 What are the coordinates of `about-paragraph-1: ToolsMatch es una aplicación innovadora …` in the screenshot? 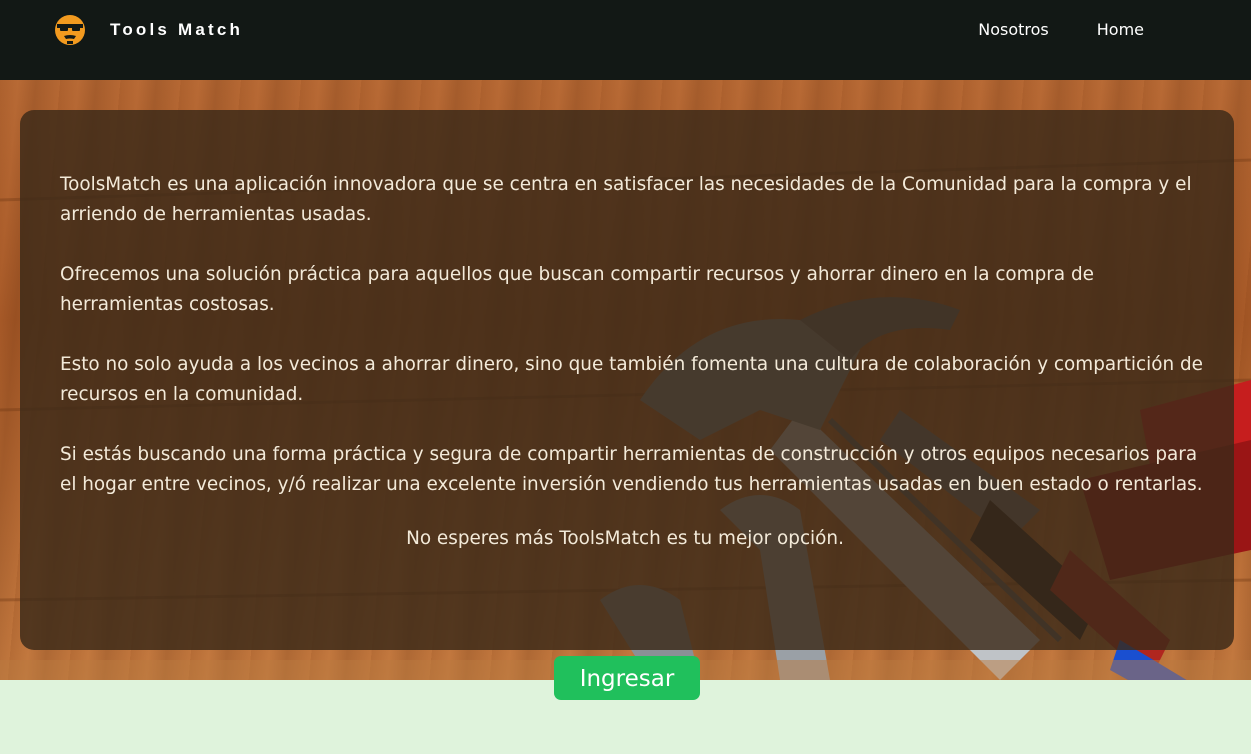 It's located at (626, 199).